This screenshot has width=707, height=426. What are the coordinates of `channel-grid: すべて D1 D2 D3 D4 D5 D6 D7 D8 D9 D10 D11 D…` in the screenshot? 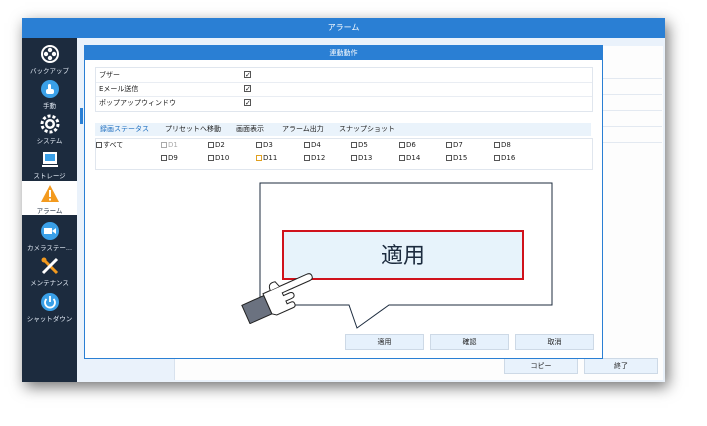 It's located at (344, 154).